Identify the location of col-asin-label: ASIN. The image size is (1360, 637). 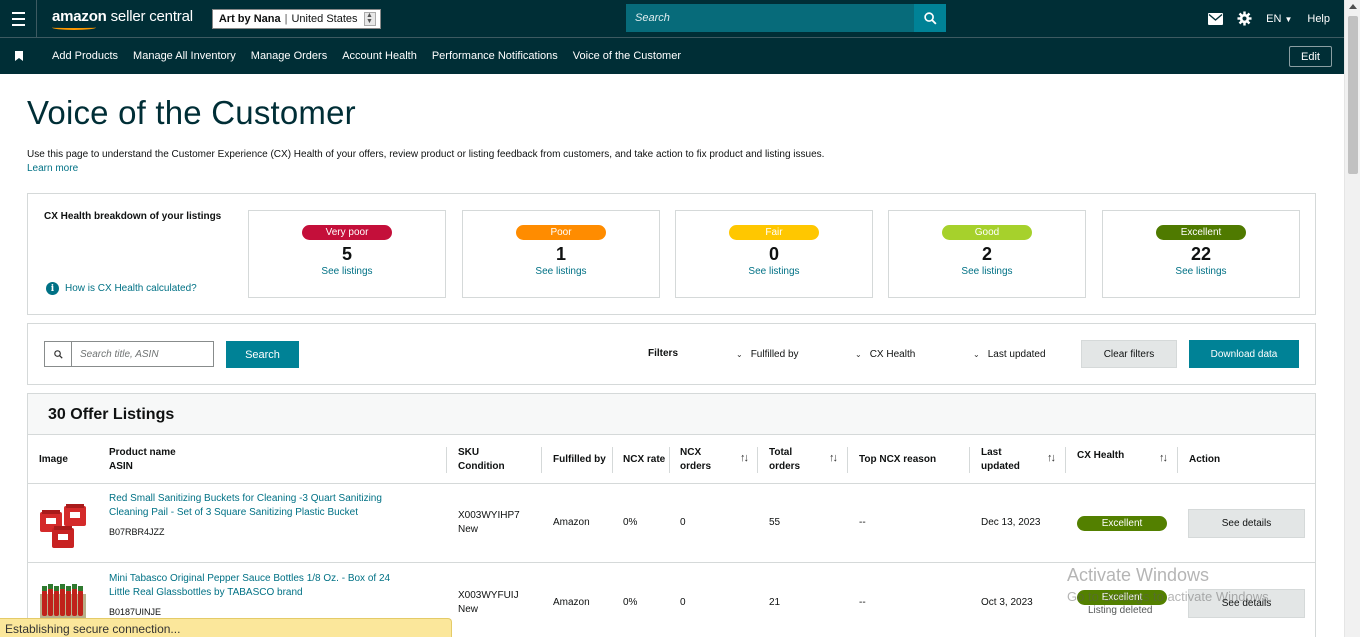
(121, 466).